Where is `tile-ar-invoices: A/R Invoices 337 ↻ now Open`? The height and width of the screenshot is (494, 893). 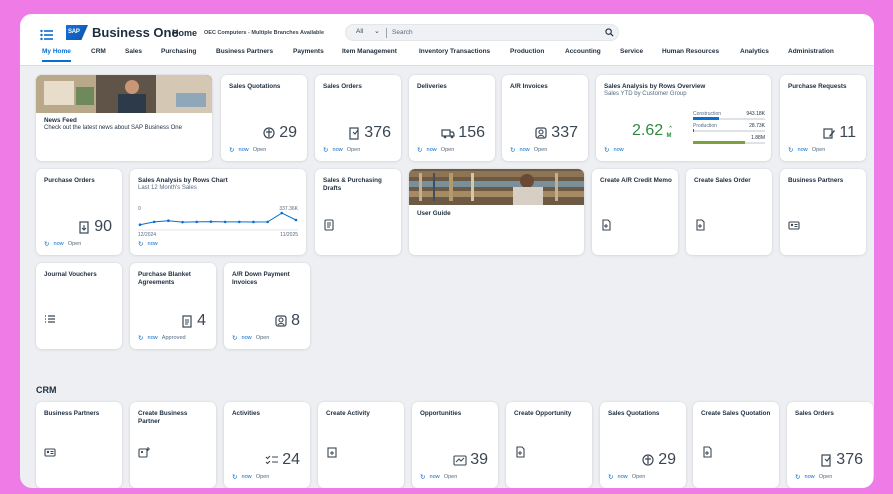 tile-ar-invoices: A/R Invoices 337 ↻ now Open is located at coordinates (545, 118).